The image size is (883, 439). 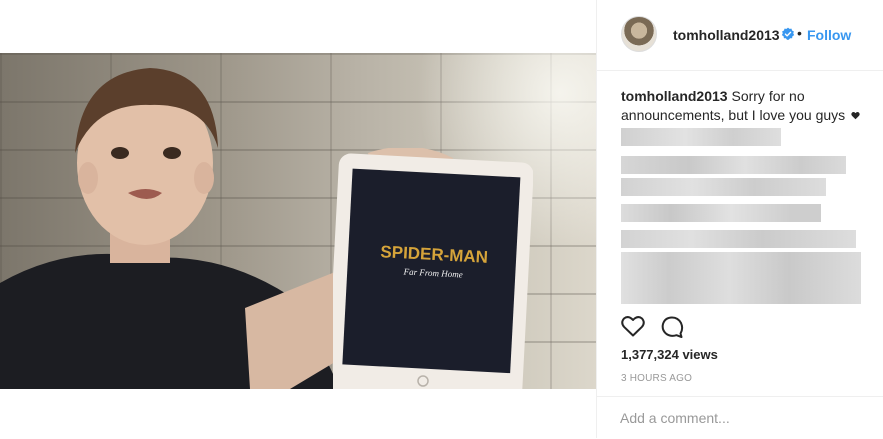 I want to click on blurred-comment-block, so click(x=741, y=278).